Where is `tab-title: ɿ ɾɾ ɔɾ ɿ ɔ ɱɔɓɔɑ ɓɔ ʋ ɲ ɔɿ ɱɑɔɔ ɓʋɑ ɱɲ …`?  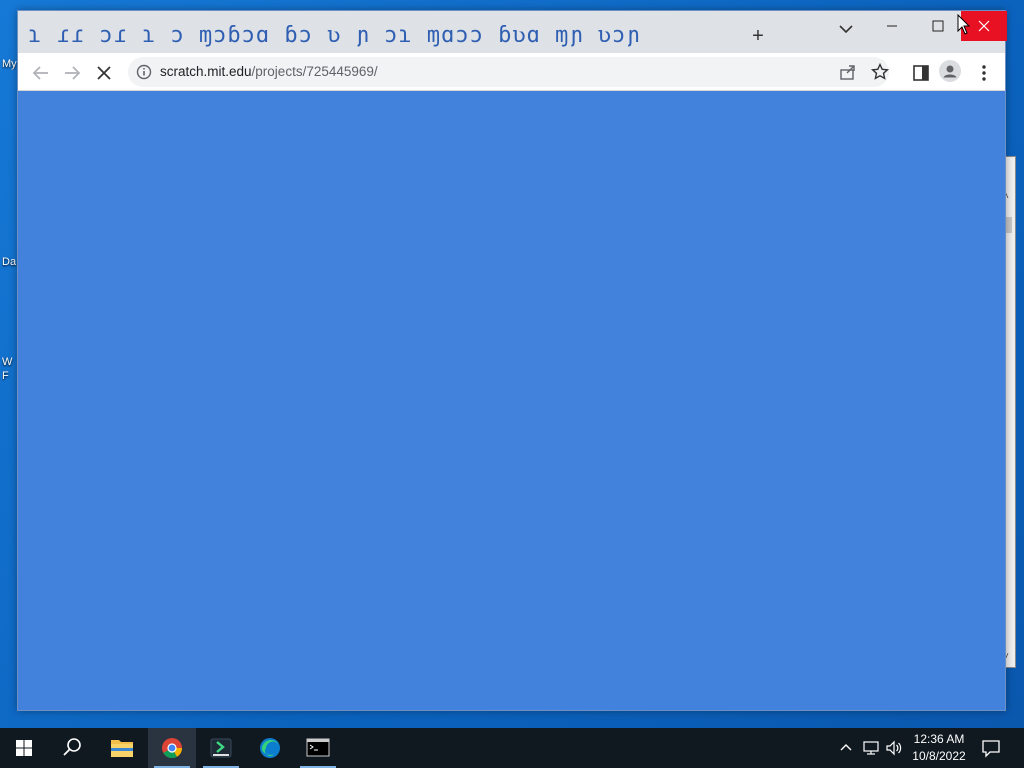 tab-title: ɿ ɾɾ ɔɾ ɿ ɔ ɱɔɓɔɑ ɓɔ ʋ ɲ ɔɿ ɱɑɔɔ ɓʋɑ ɱɲ … is located at coordinates (378, 36).